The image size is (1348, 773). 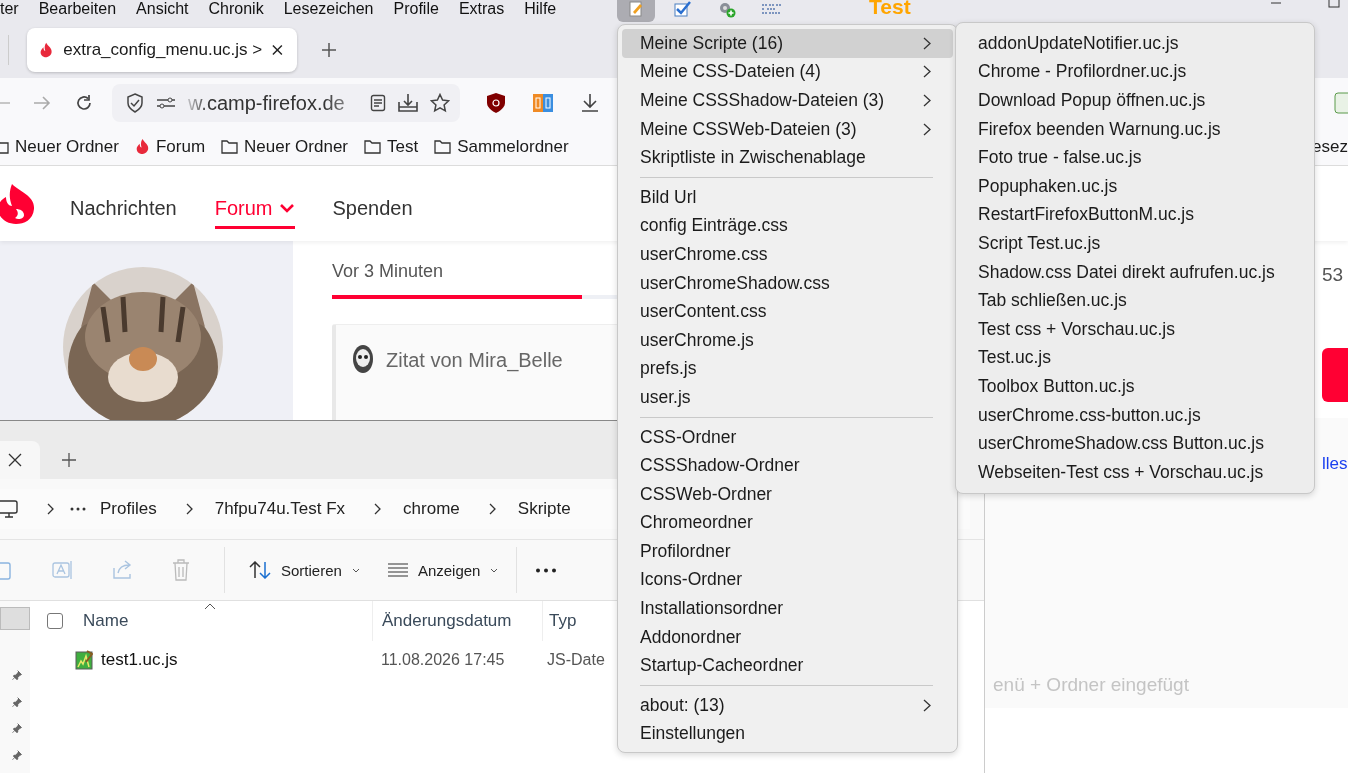 I want to click on extension-icon, so click(x=543, y=103).